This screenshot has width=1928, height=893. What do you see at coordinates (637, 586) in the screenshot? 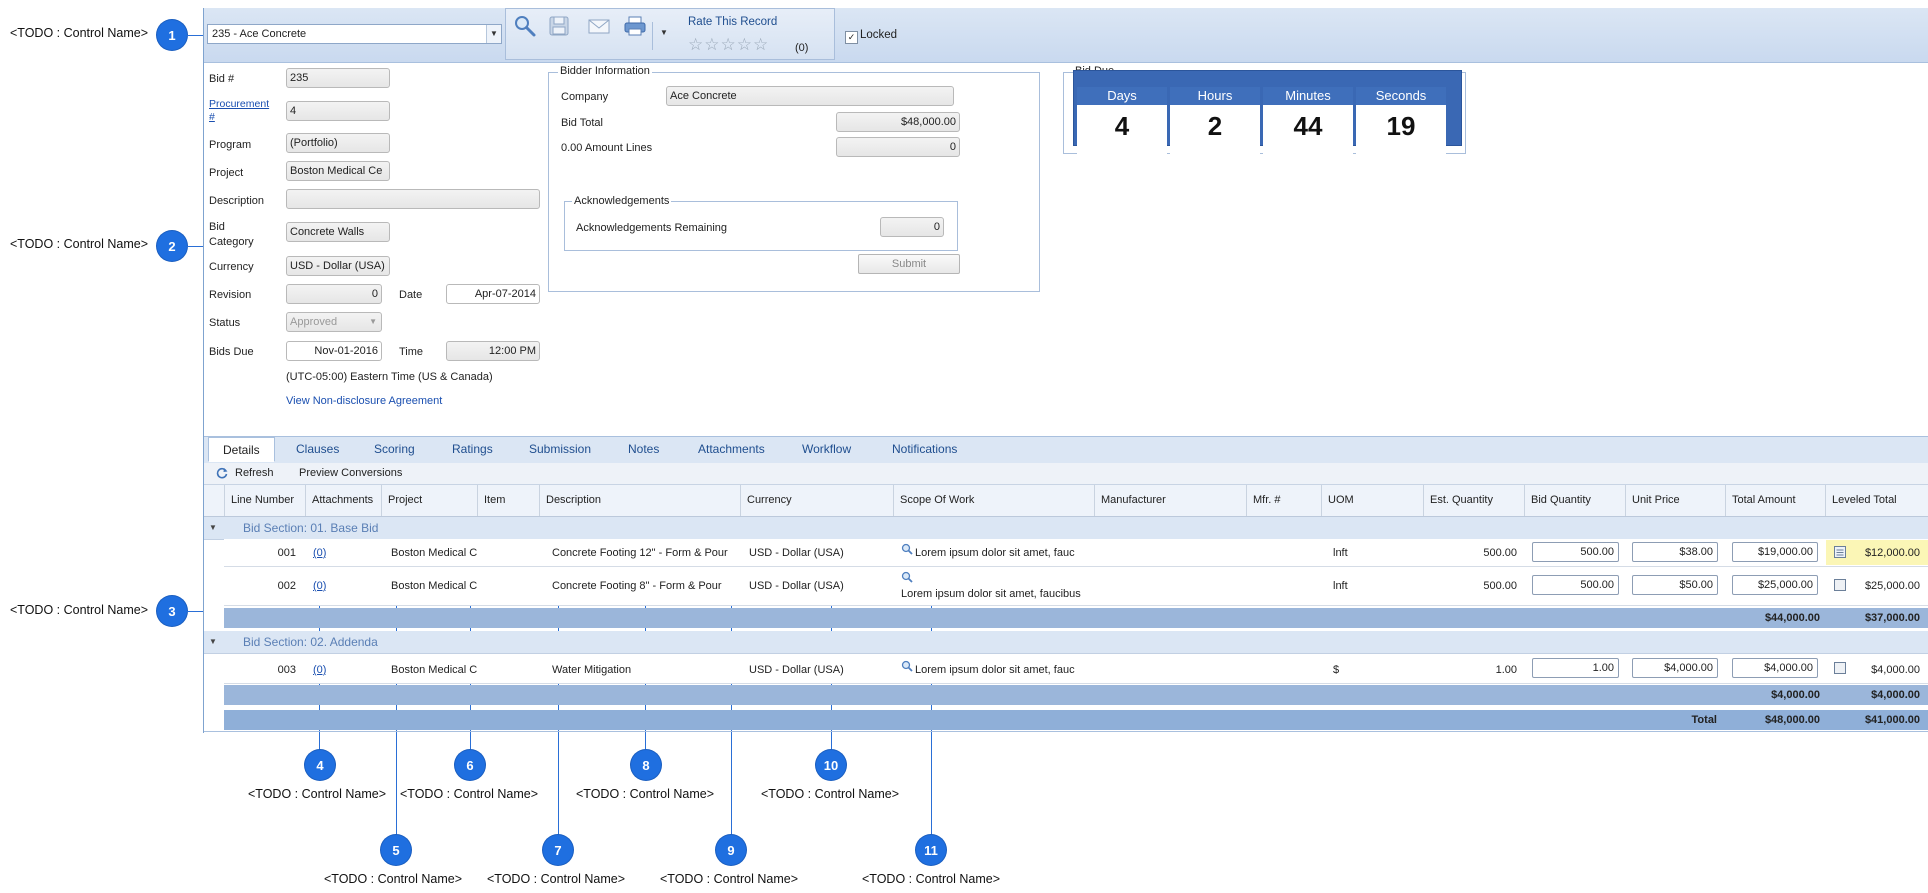
I see `cell-description: Concrete Footing 8" - Form & Pour` at bounding box center [637, 586].